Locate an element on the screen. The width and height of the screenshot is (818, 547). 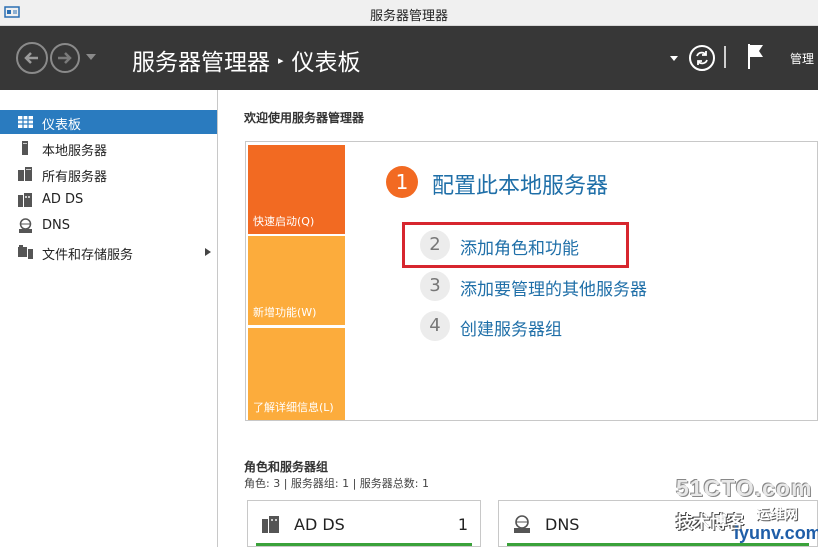
status-bar is located at coordinates (364, 544).